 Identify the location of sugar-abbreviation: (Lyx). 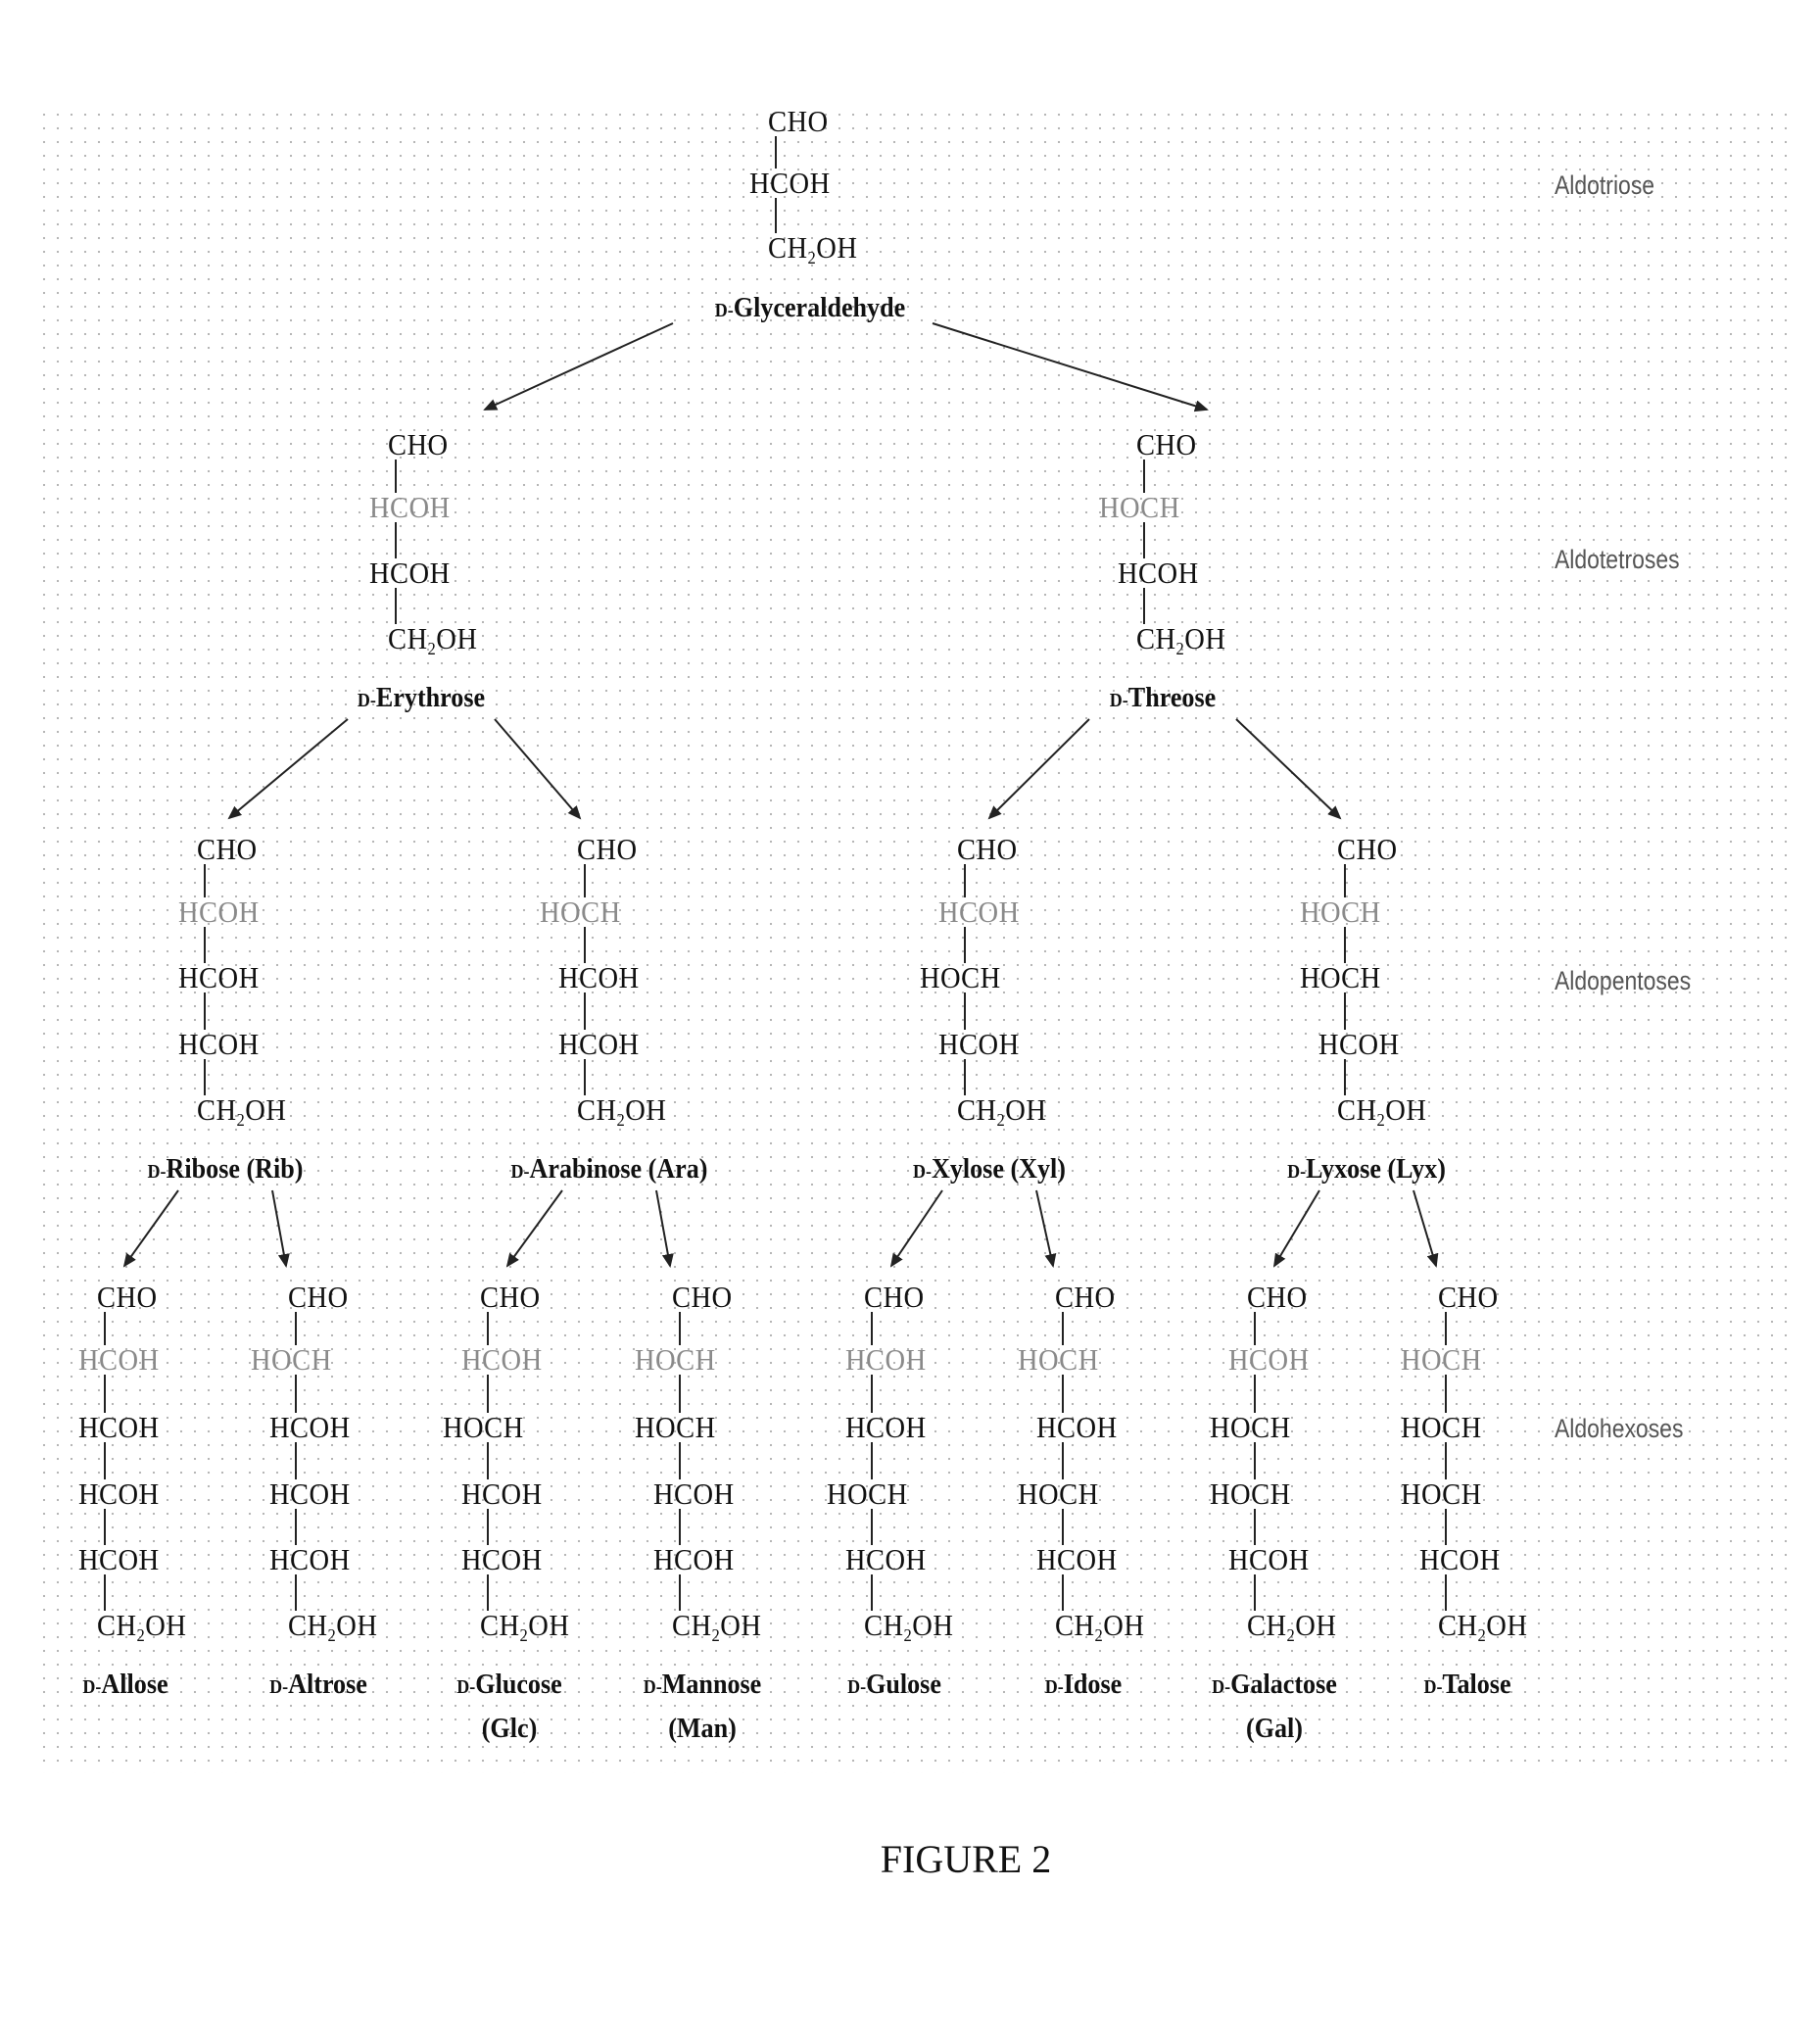
(1413, 1169).